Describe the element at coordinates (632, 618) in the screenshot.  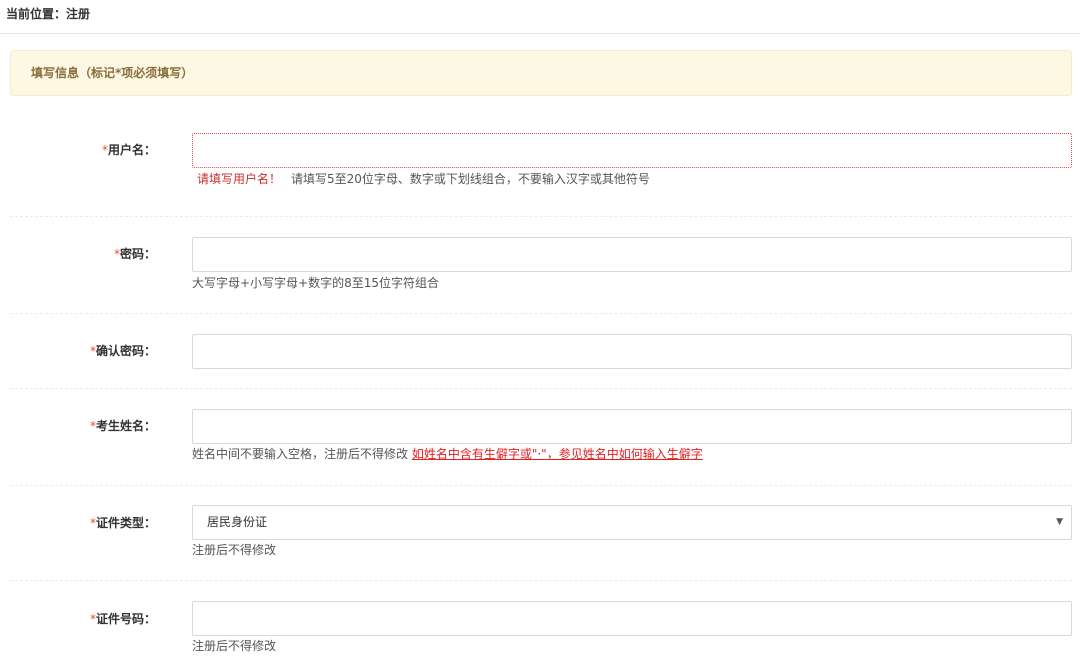
I see `id-number-input` at that location.